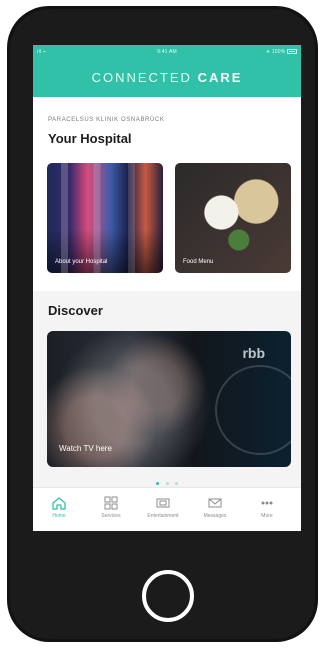 The width and height of the screenshot is (325, 648). What do you see at coordinates (105, 218) in the screenshot?
I see `about-hospital-card: About your Hospital` at bounding box center [105, 218].